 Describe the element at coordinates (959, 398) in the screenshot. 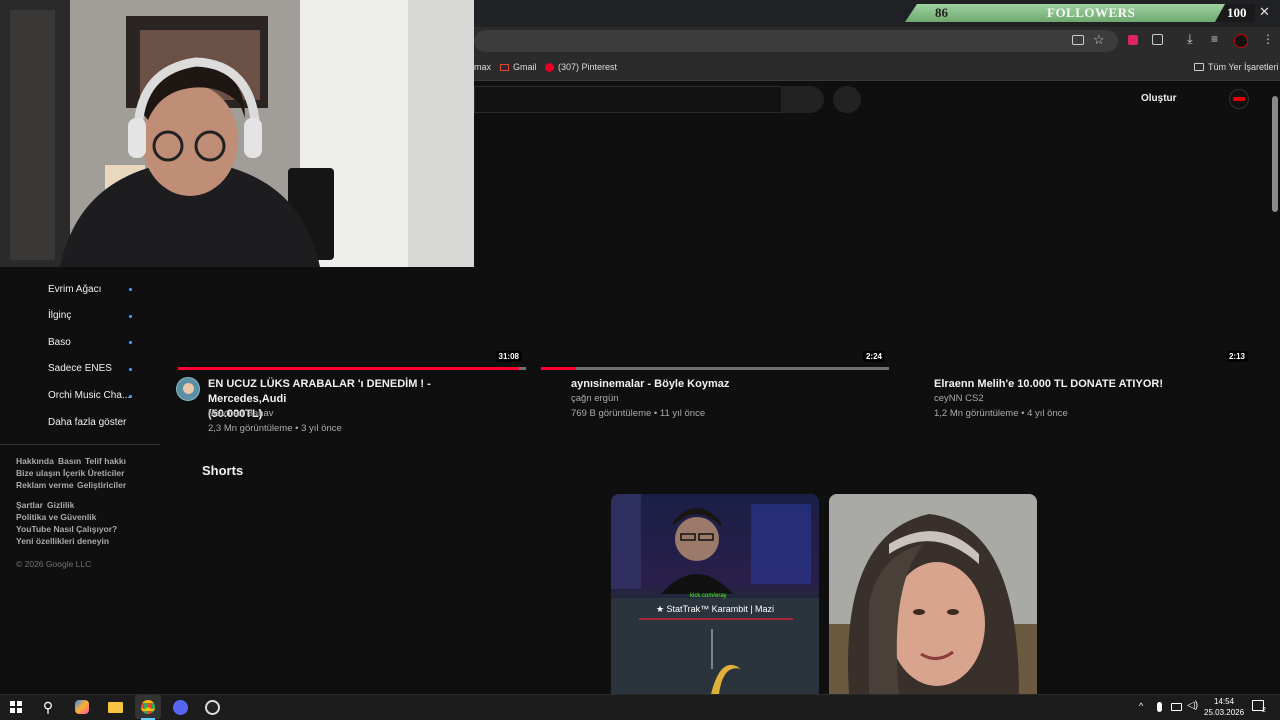

I see `video-channel: ceyNN CS2` at that location.